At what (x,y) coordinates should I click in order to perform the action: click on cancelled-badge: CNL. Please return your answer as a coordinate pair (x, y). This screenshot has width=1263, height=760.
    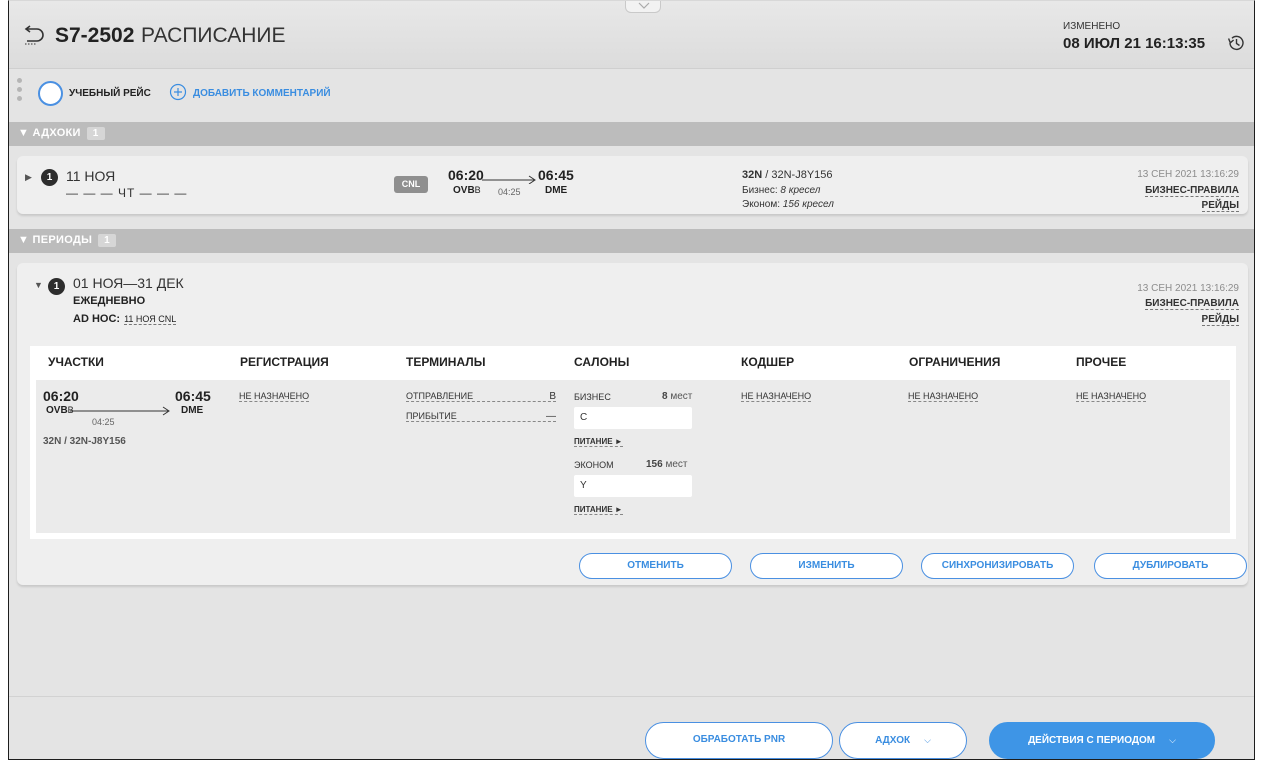
    Looking at the image, I should click on (411, 184).